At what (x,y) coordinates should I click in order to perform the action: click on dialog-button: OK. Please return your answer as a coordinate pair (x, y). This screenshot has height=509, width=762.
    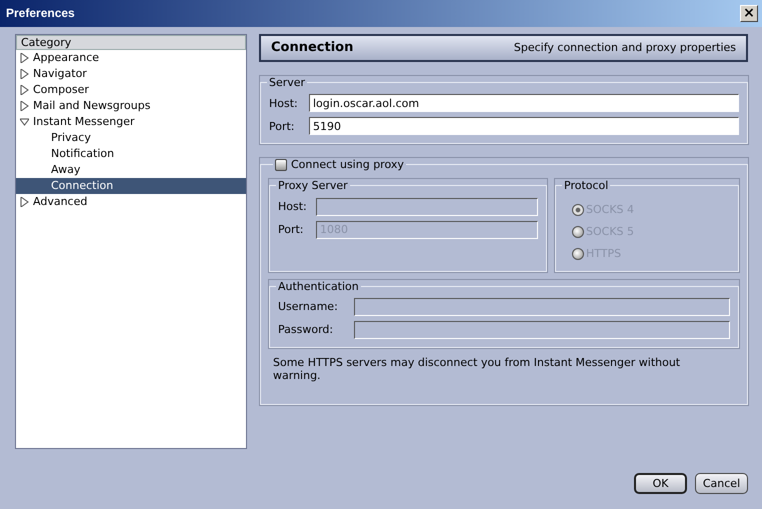
    Looking at the image, I should click on (660, 483).